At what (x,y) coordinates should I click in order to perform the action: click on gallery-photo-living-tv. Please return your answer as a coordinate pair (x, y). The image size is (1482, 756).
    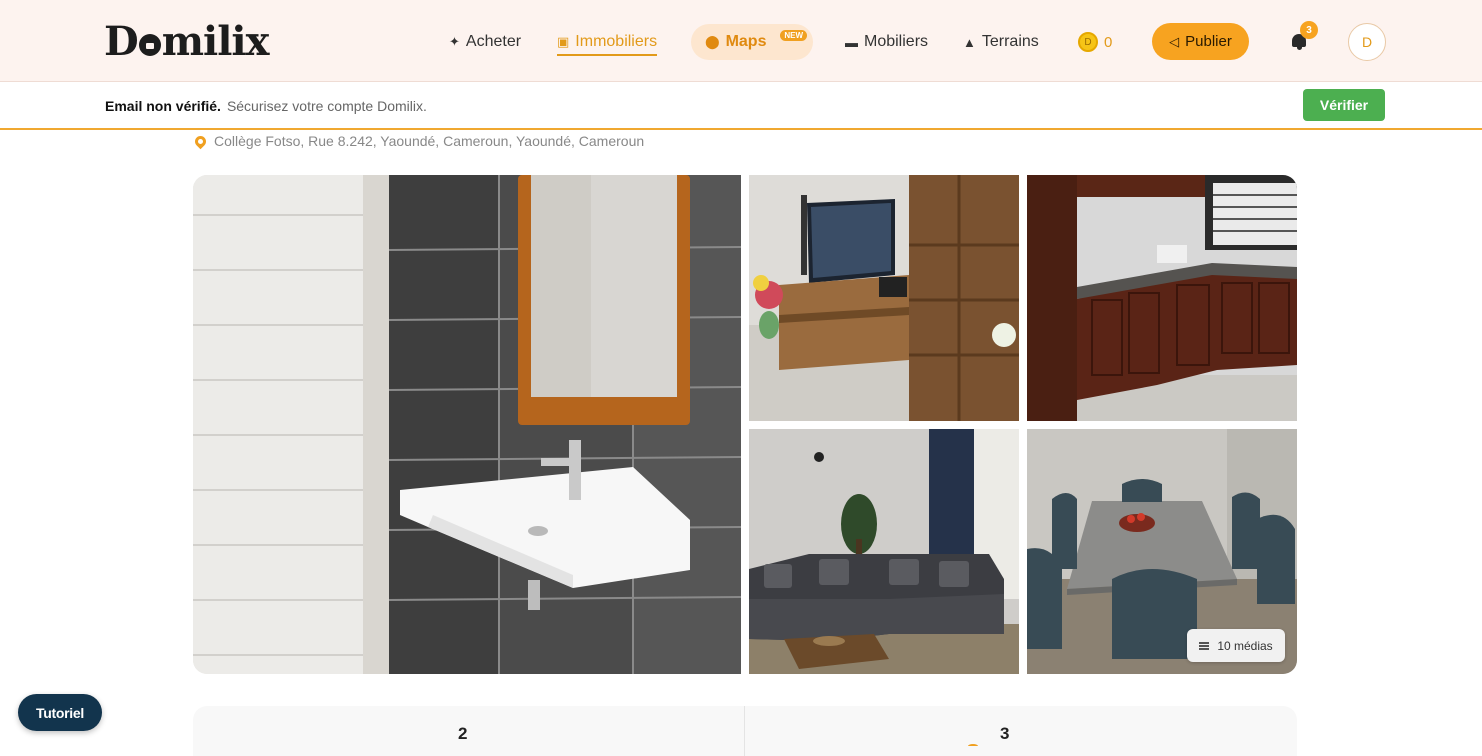
    Looking at the image, I should click on (884, 298).